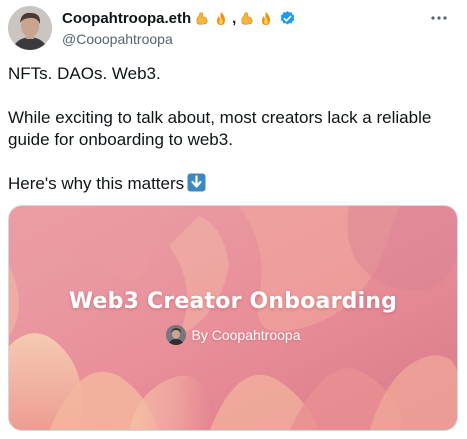 The height and width of the screenshot is (439, 467). What do you see at coordinates (30, 28) in the screenshot?
I see `avatar` at bounding box center [30, 28].